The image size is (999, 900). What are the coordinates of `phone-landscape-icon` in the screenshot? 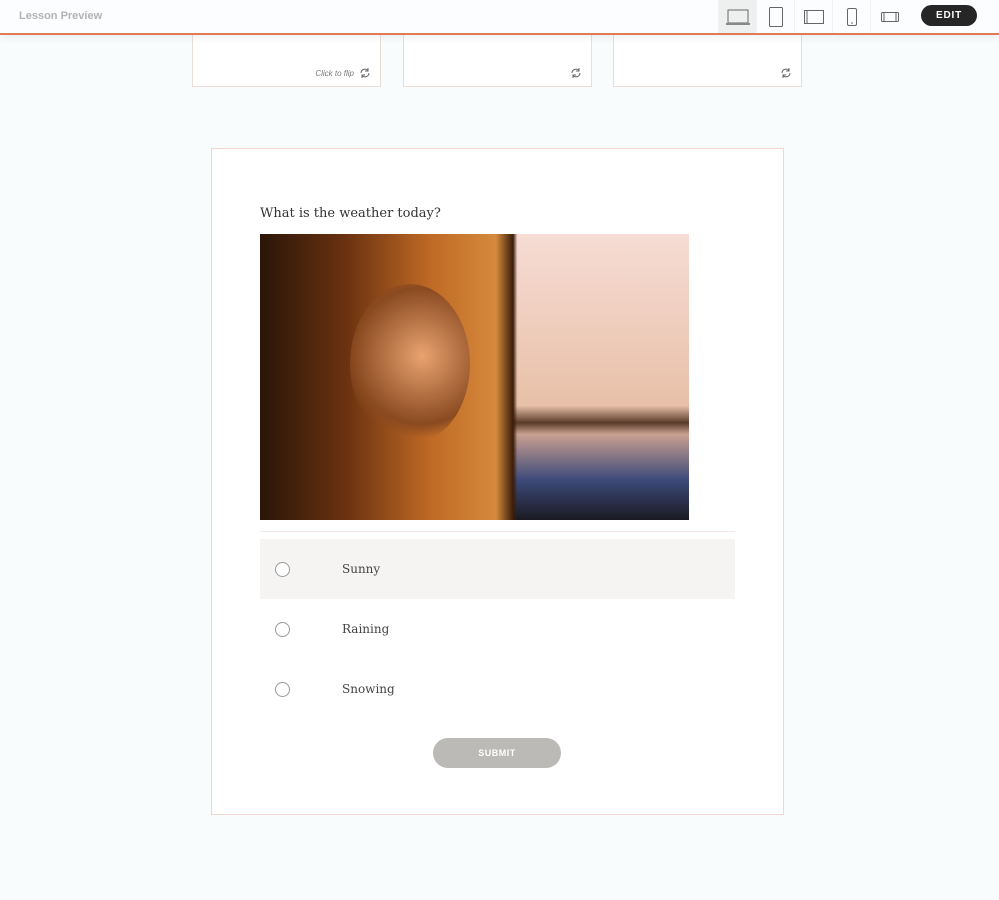 It's located at (889, 16).